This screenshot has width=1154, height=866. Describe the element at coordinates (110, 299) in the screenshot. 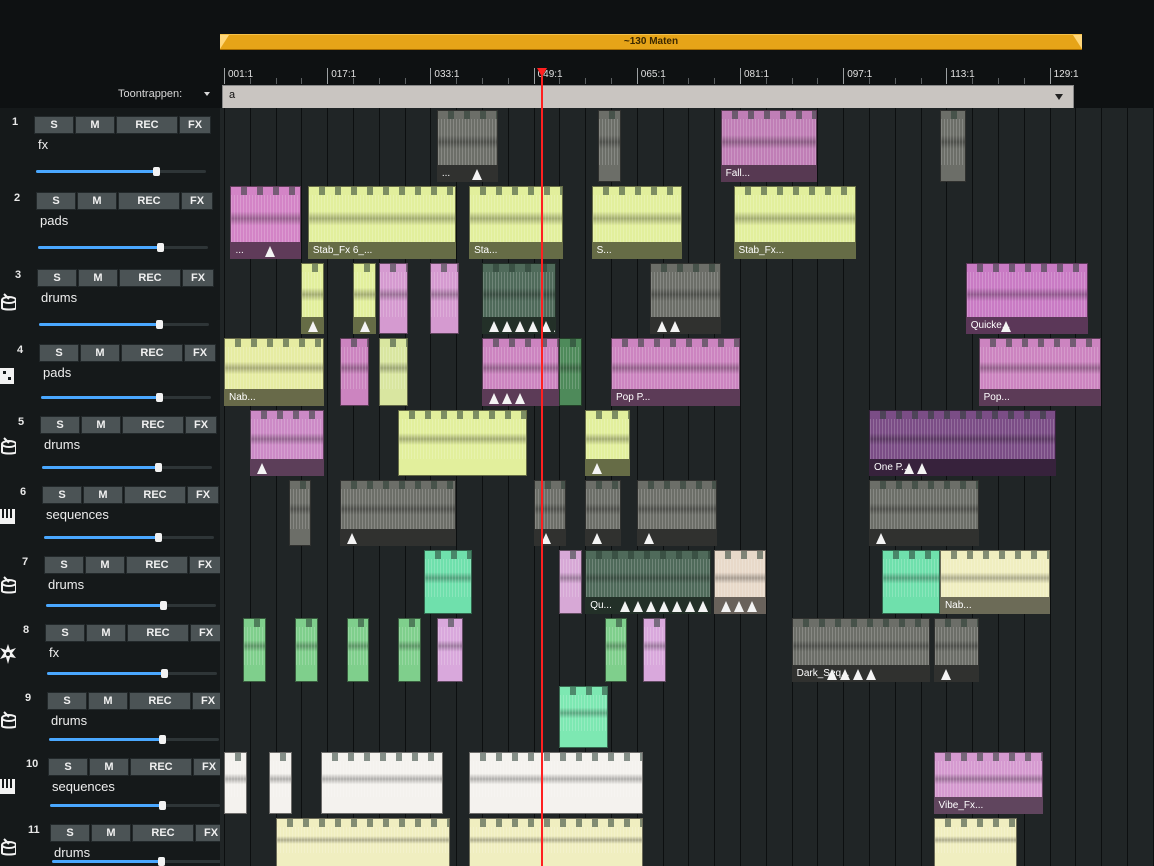

I see `track-header: 3 S M REC FX drums` at that location.